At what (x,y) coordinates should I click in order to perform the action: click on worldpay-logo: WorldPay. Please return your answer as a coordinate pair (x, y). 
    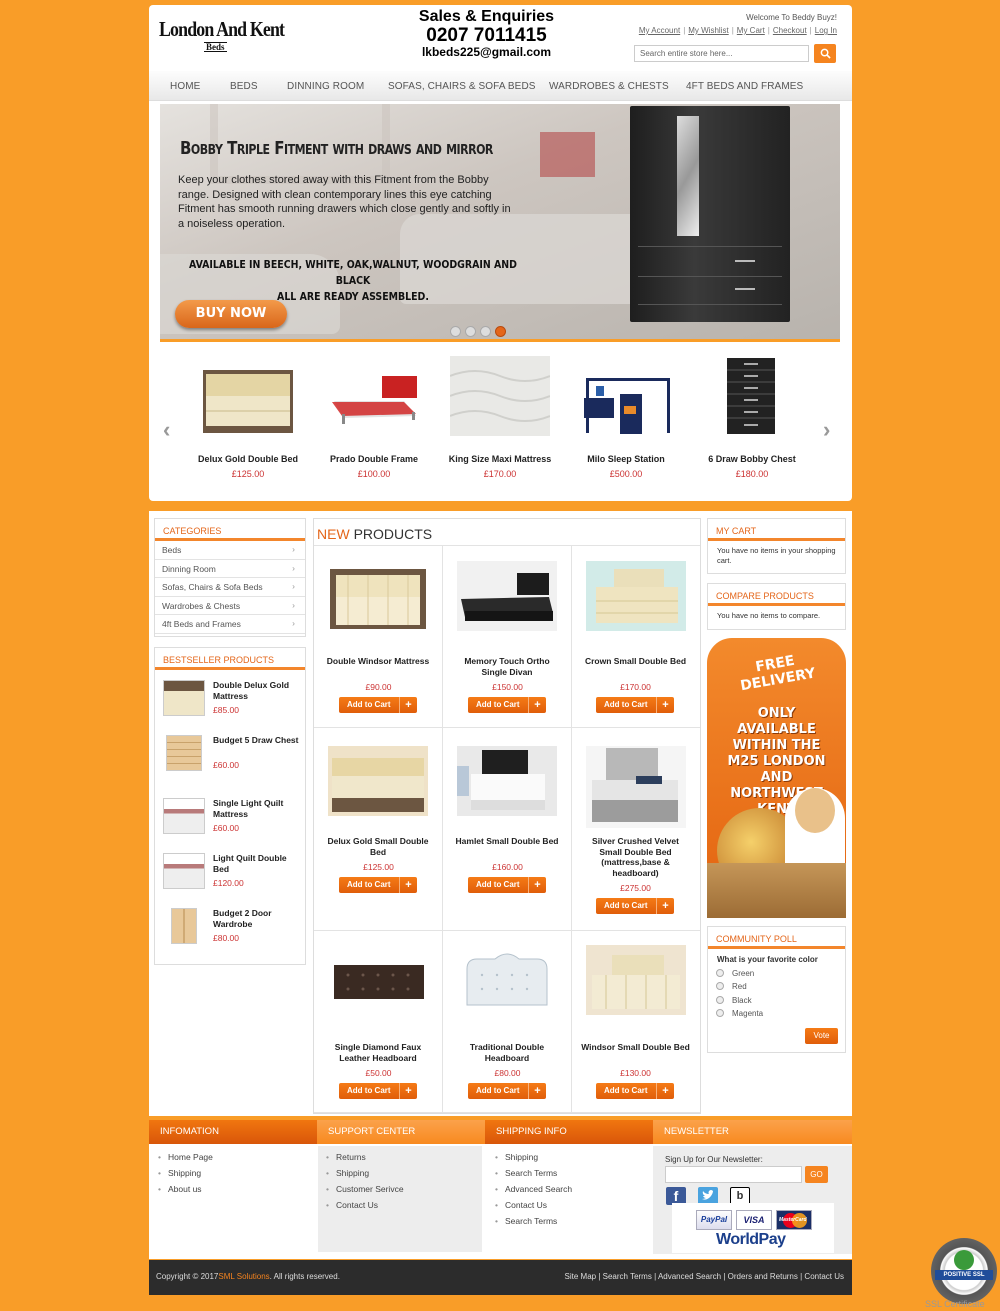
    Looking at the image, I should click on (751, 1239).